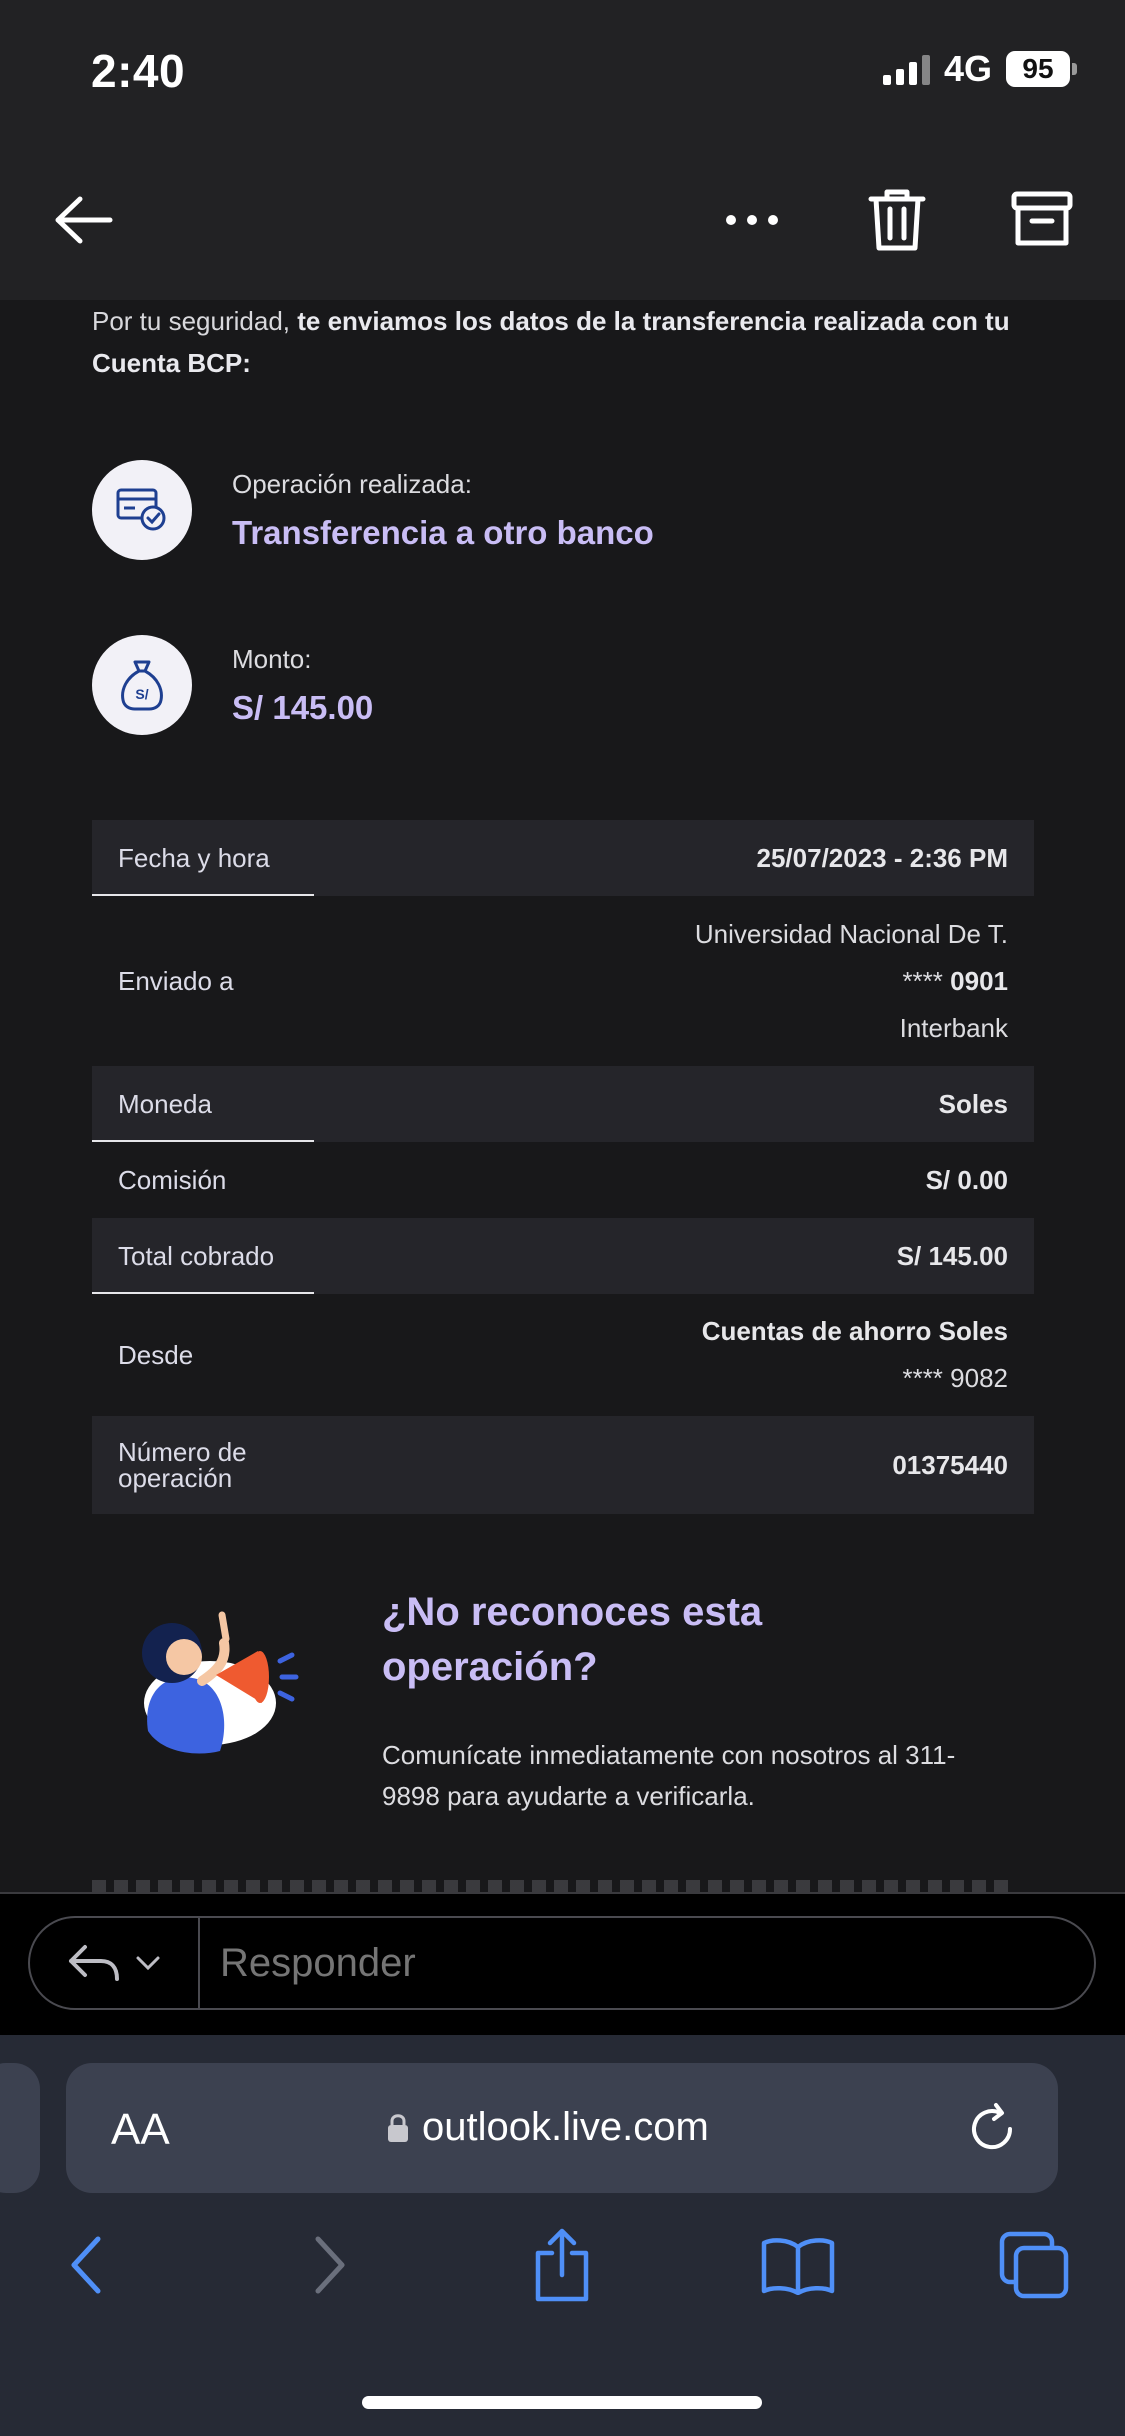 Image resolution: width=1125 pixels, height=2436 pixels. What do you see at coordinates (953, 1027) in the screenshot?
I see `recipient-bank: Interbank` at bounding box center [953, 1027].